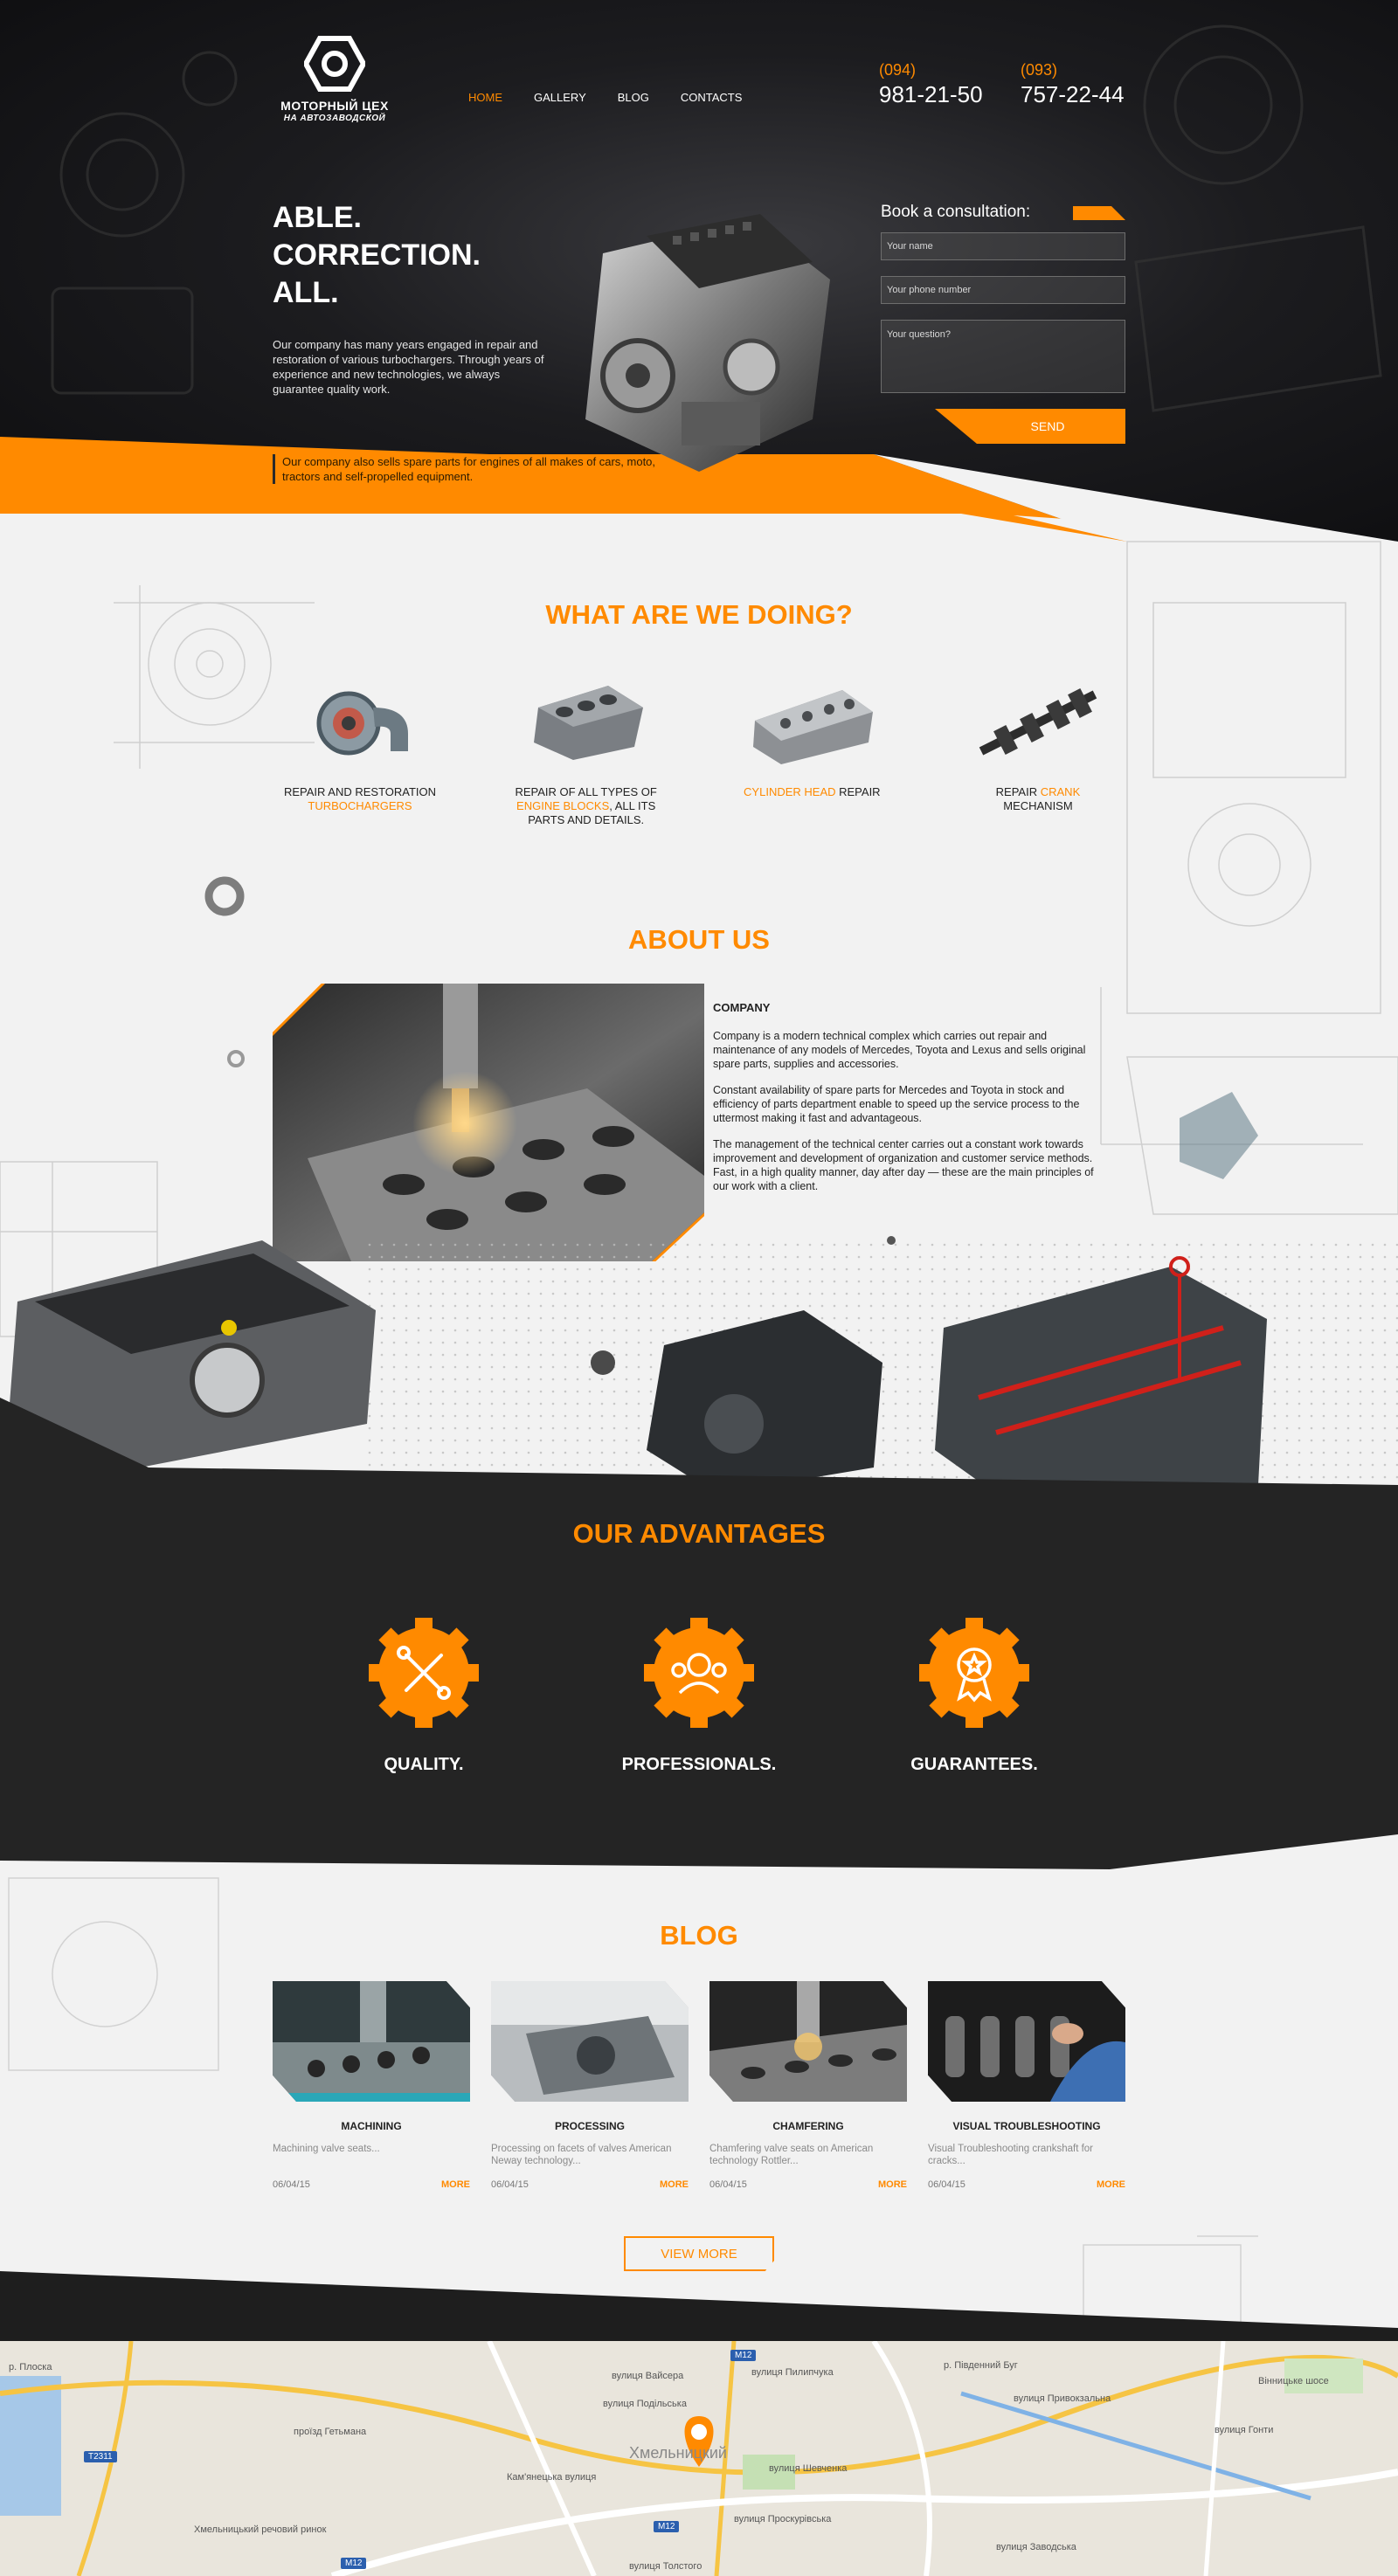 Image resolution: width=1398 pixels, height=2576 pixels. I want to click on map-river-label: р. Південний Буг, so click(981, 2365).